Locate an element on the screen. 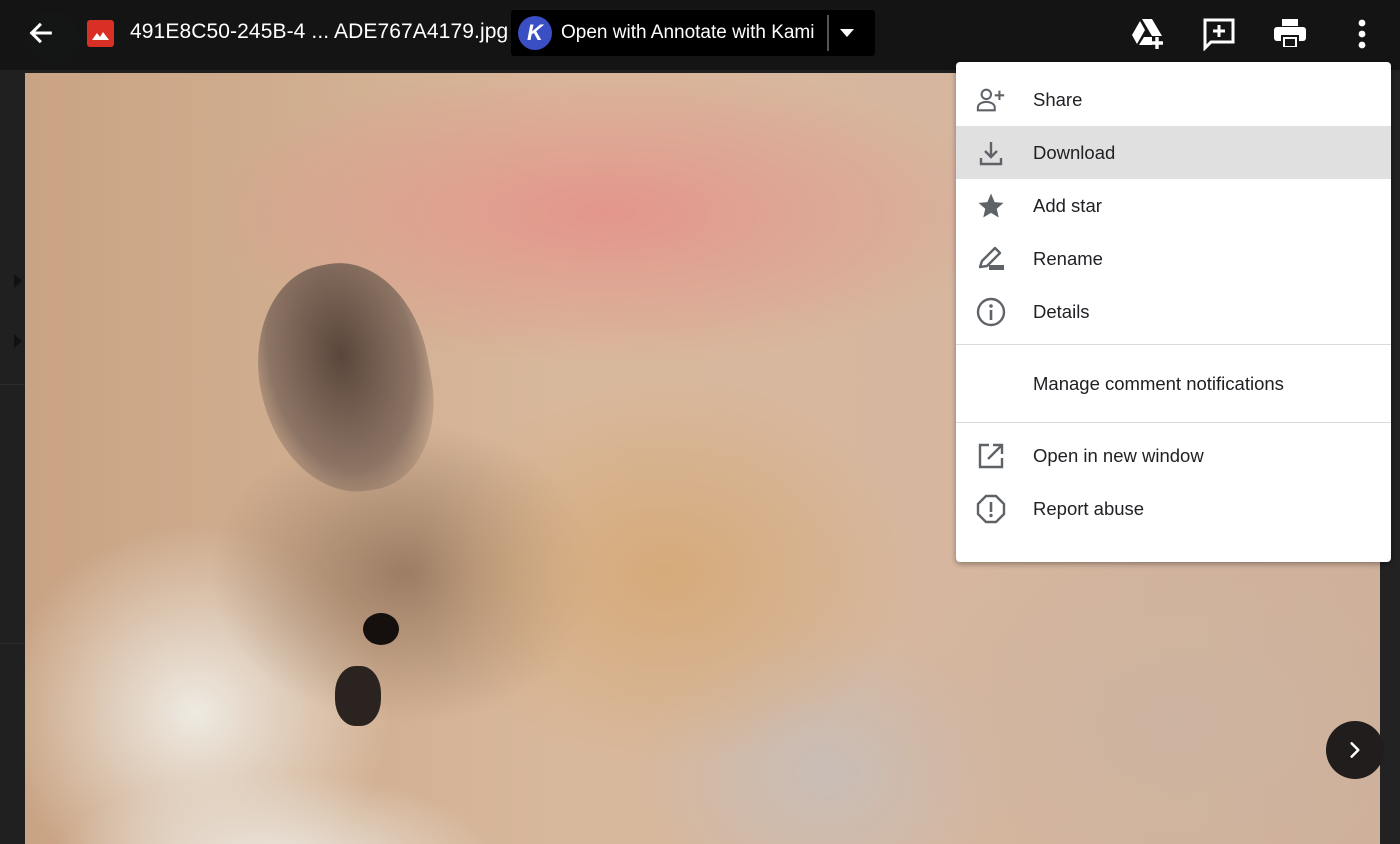 Image resolution: width=1400 pixels, height=844 pixels. pencil-icon is located at coordinates (991, 259).